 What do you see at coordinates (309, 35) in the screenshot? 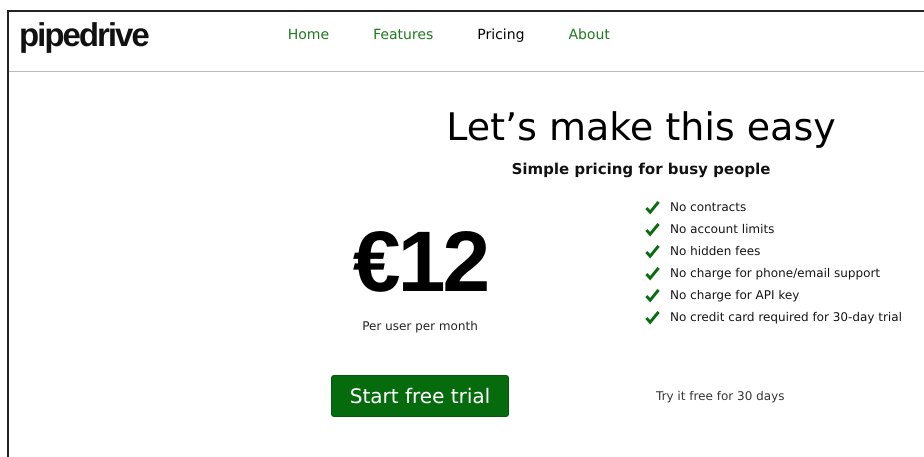
I see `nav-link: Home` at bounding box center [309, 35].